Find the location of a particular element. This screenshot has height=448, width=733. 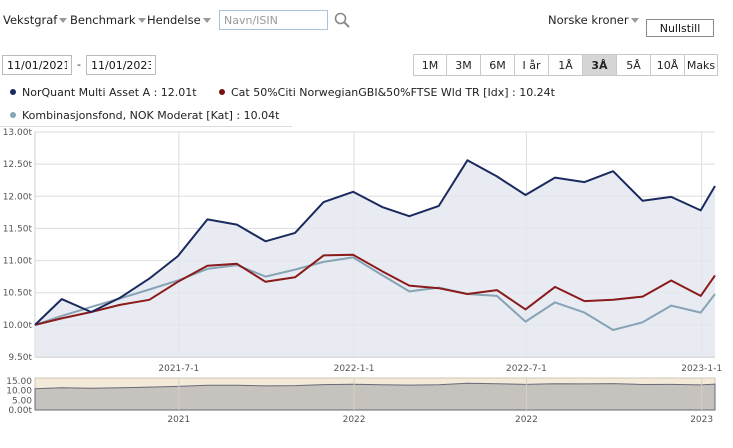

period-selector: 1M 3M 6M I år 1Å 3Å 5Å 10Å Maks is located at coordinates (565, 65).